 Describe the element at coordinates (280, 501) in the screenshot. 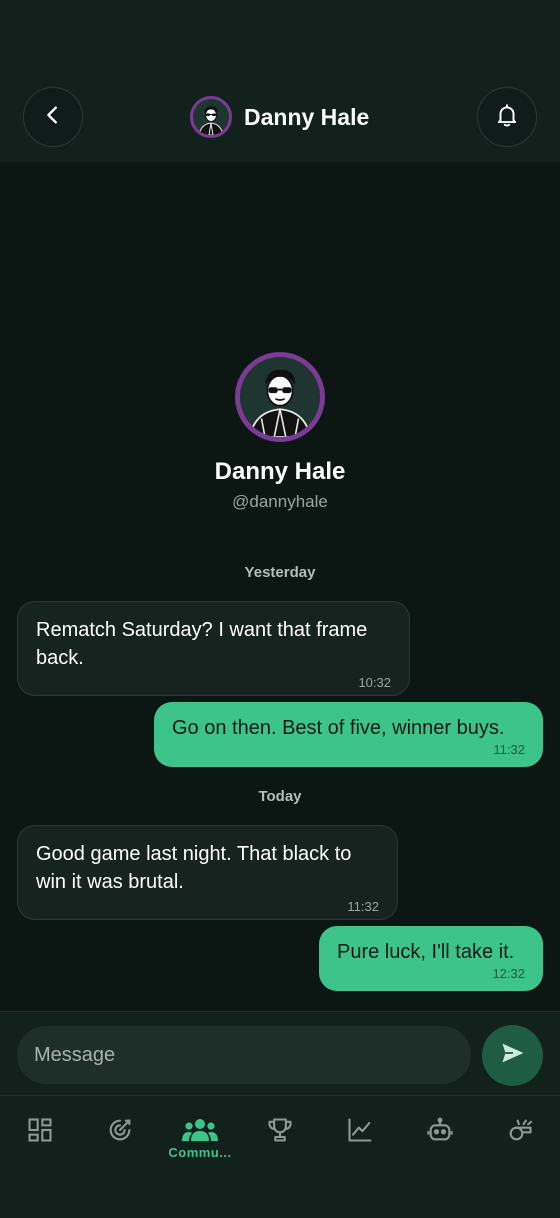

I see `profile-handle: @dannyhale` at that location.